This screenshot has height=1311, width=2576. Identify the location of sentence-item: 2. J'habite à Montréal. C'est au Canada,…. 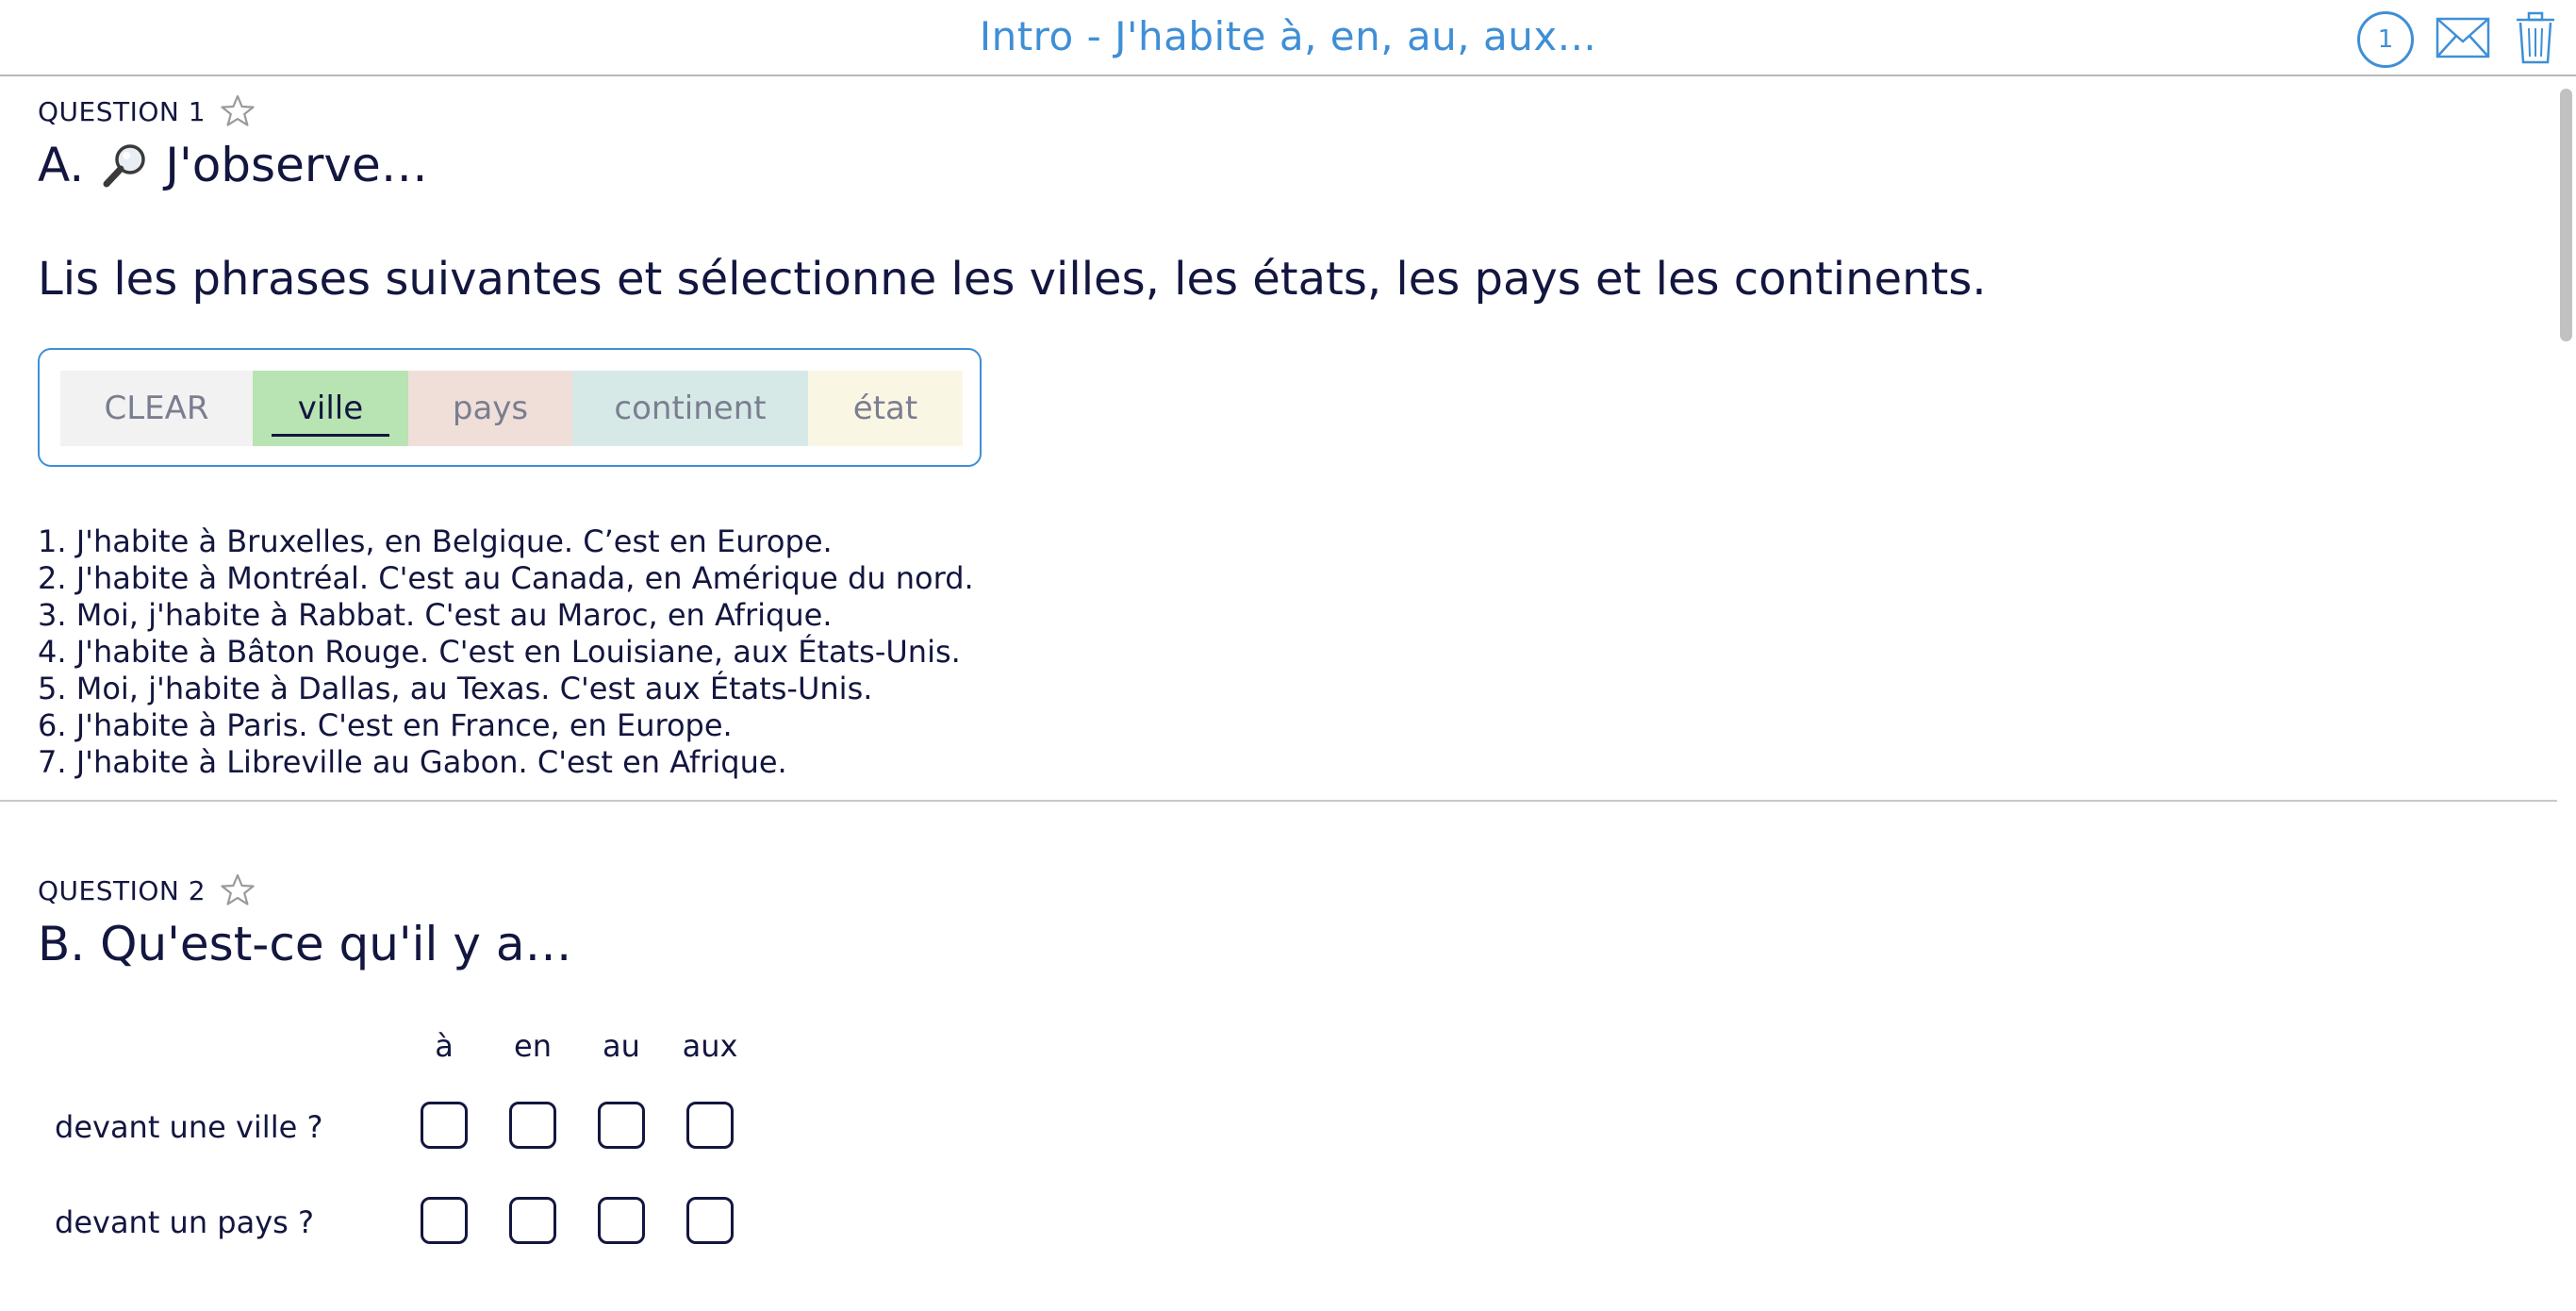
(506, 578).